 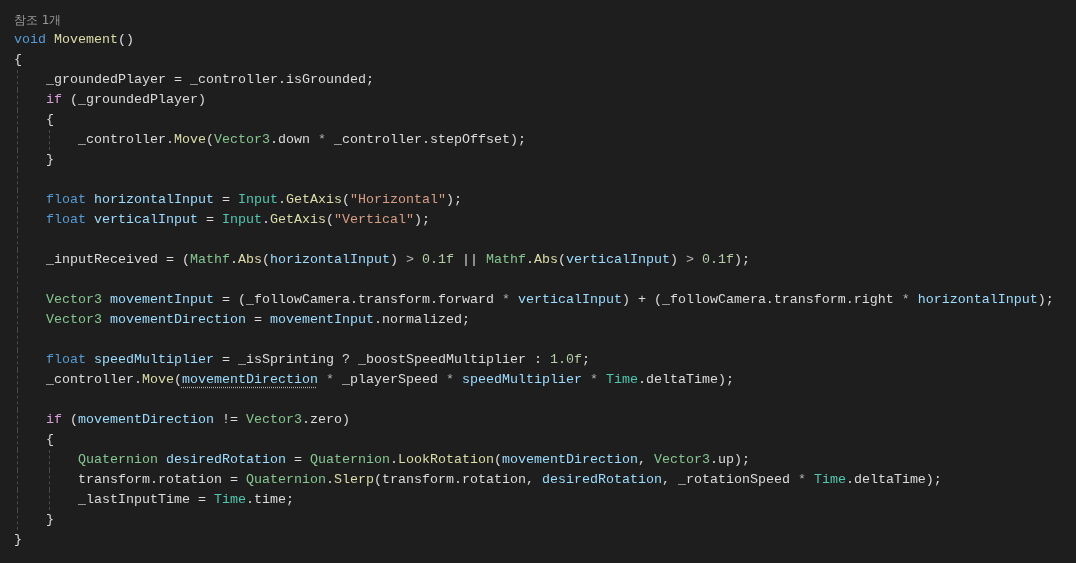 What do you see at coordinates (238, 220) in the screenshot?
I see `code-line: float verticalInput = Input.GetAxis("Vertical");` at bounding box center [238, 220].